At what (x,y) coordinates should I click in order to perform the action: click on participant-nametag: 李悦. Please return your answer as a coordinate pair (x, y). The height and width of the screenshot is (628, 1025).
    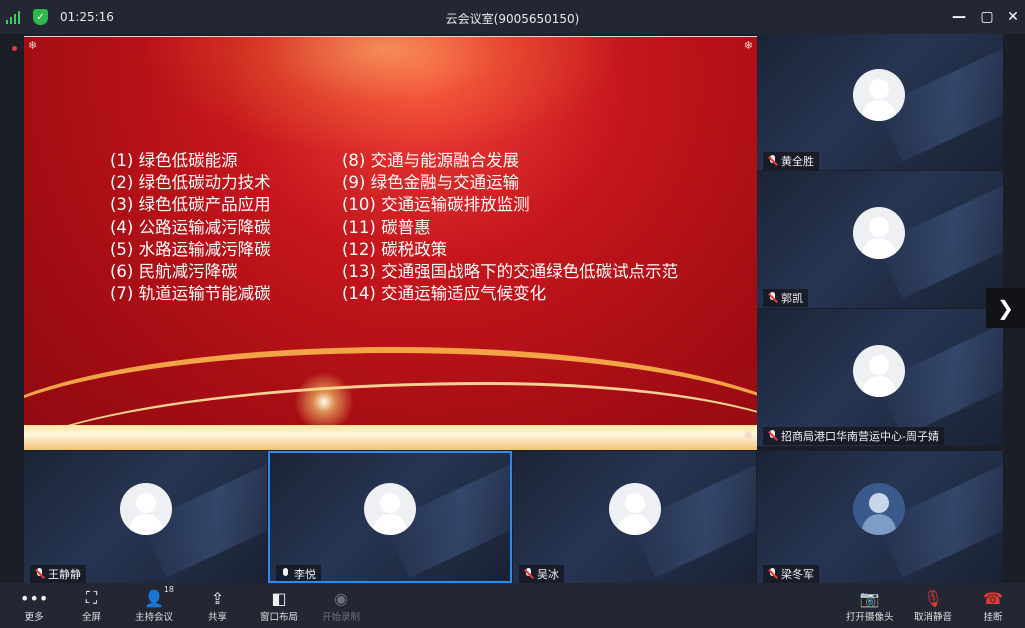
    Looking at the image, I should click on (298, 573).